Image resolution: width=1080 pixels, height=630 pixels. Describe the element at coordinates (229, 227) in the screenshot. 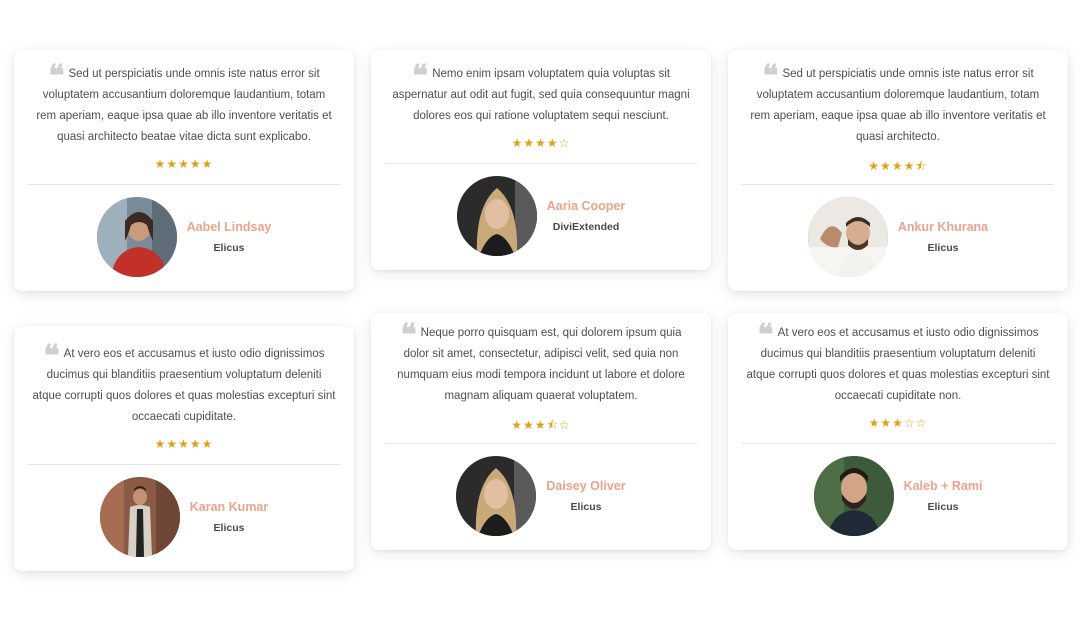

I see `author-name: Aabel Lindsay` at that location.